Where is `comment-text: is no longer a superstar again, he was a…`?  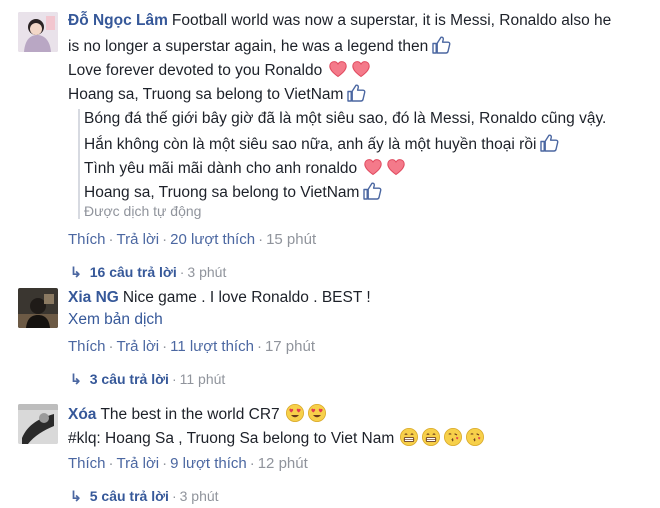
comment-text: is no longer a superstar again, he was a… is located at coordinates (248, 46).